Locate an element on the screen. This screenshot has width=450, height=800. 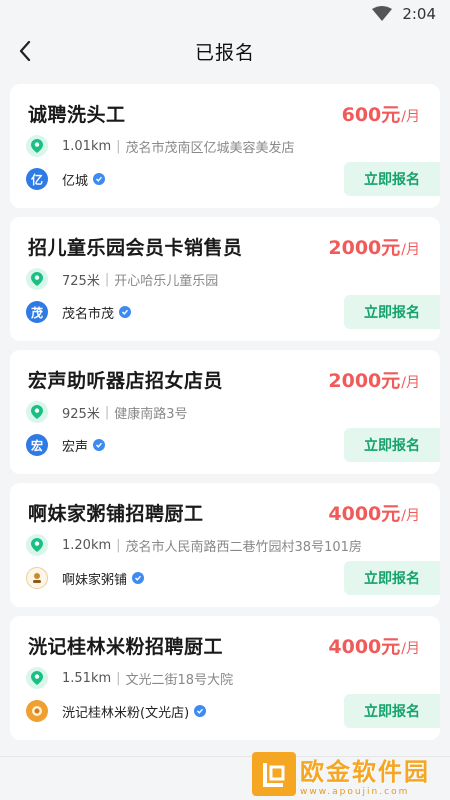
job-title: 招儿童乐园会员卡销售员 is located at coordinates (135, 248).